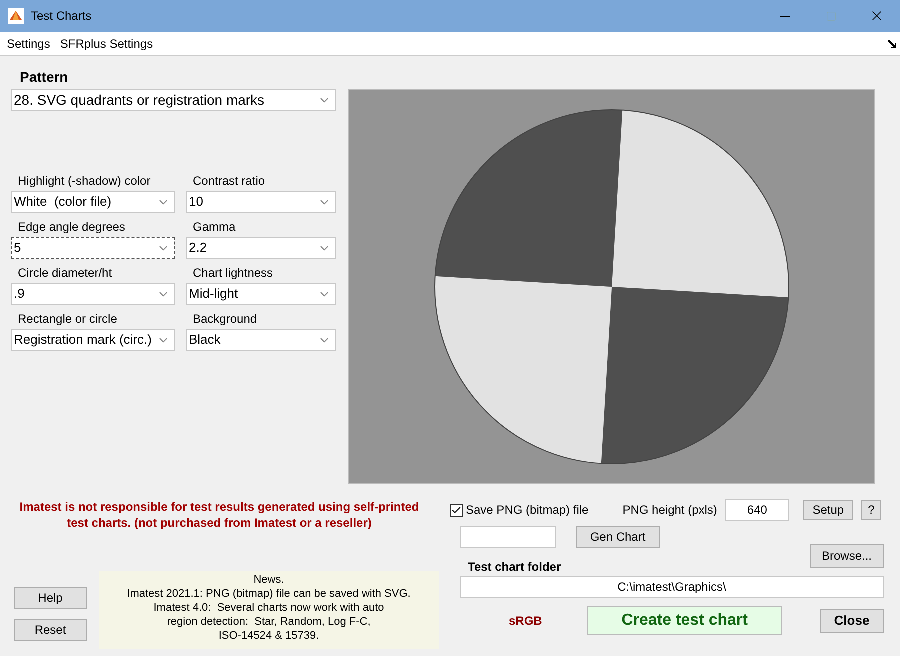  What do you see at coordinates (261, 248) in the screenshot?
I see `dropdown: 2.2` at bounding box center [261, 248].